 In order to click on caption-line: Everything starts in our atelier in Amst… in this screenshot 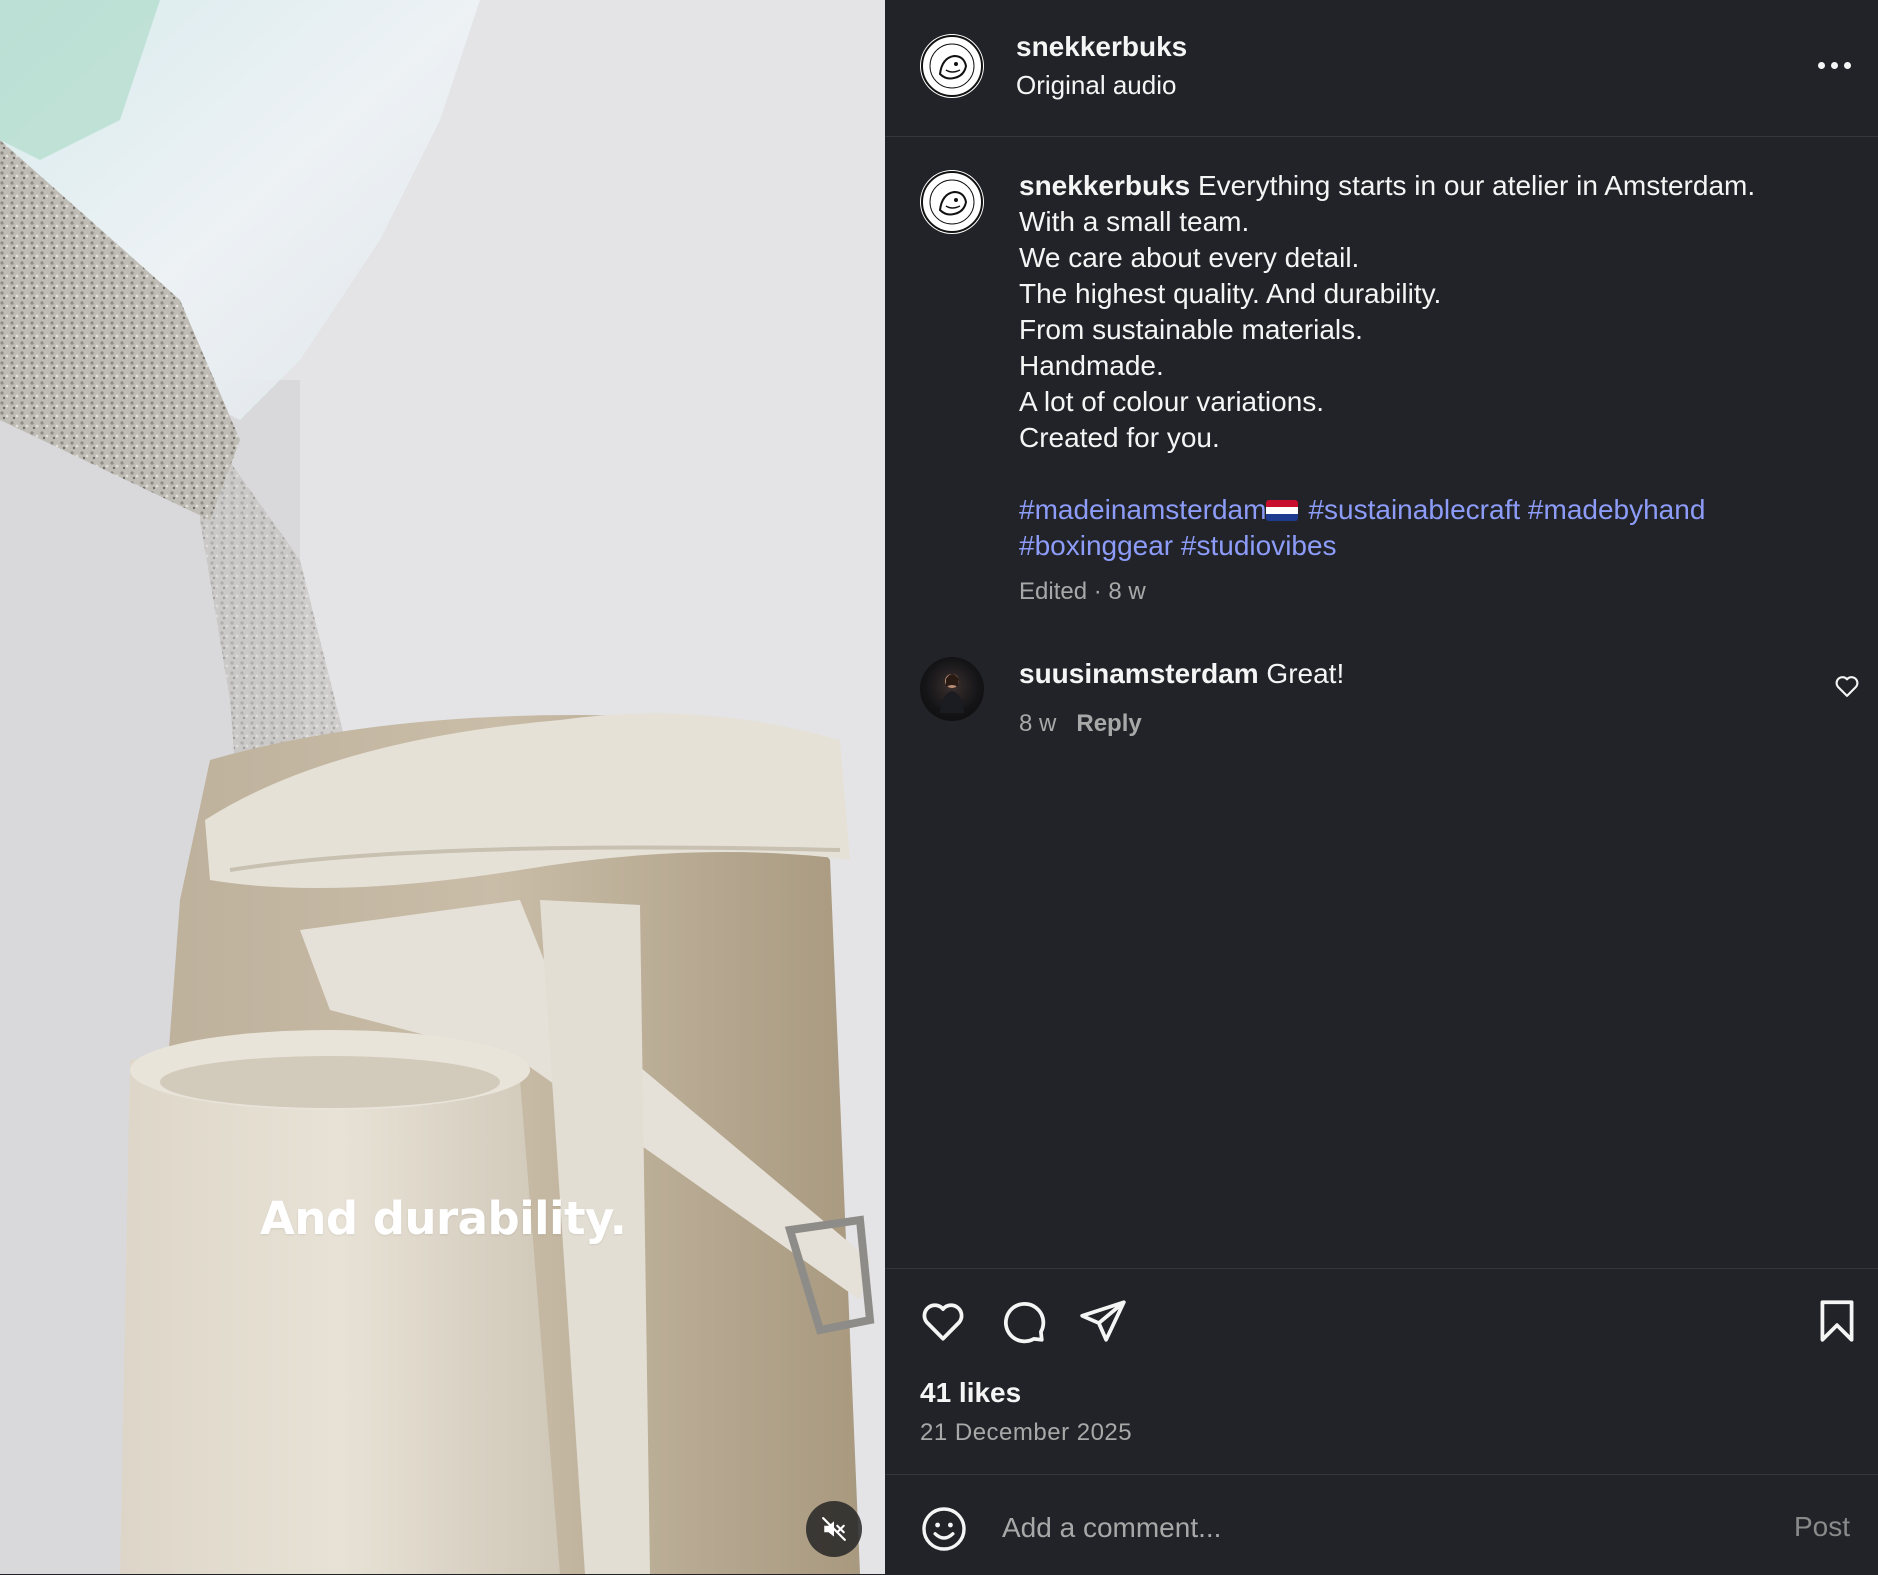, I will do `click(1477, 185)`.